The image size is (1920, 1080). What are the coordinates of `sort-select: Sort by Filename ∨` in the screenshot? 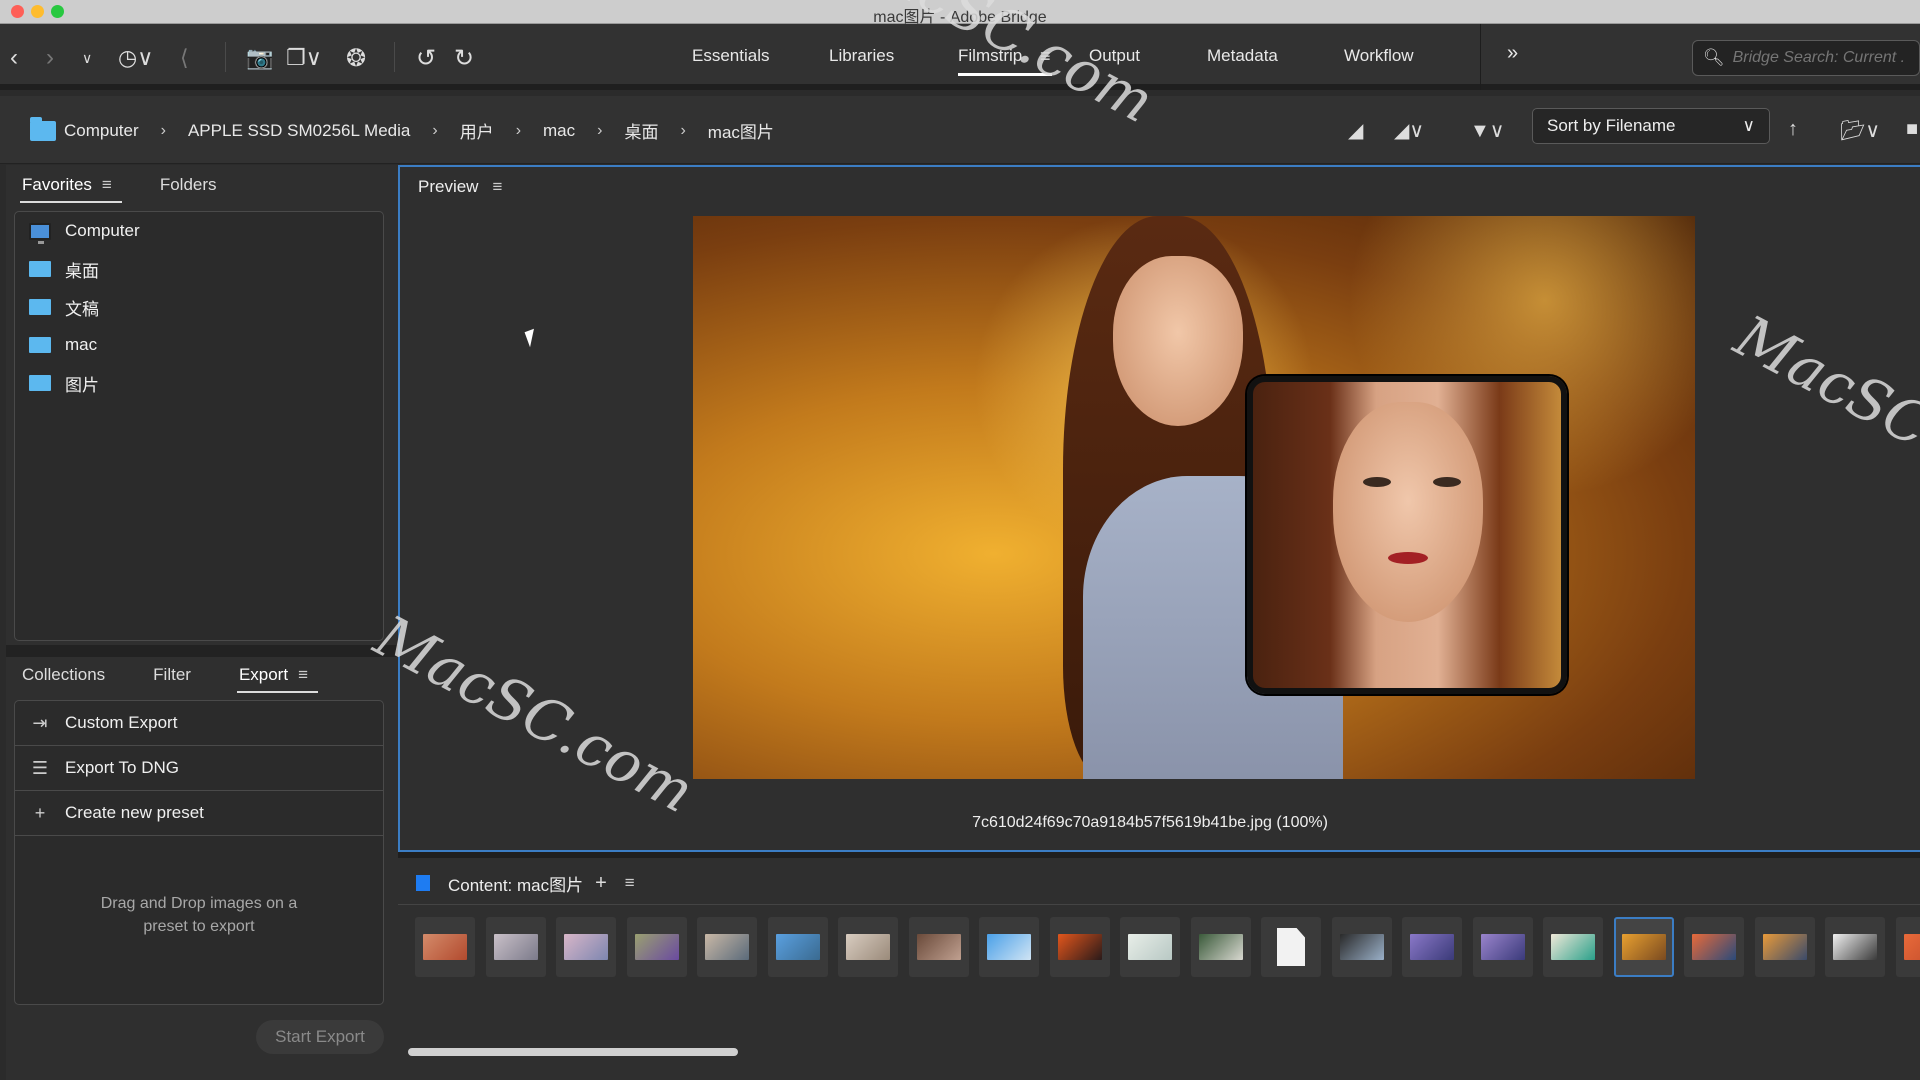 It's located at (1651, 126).